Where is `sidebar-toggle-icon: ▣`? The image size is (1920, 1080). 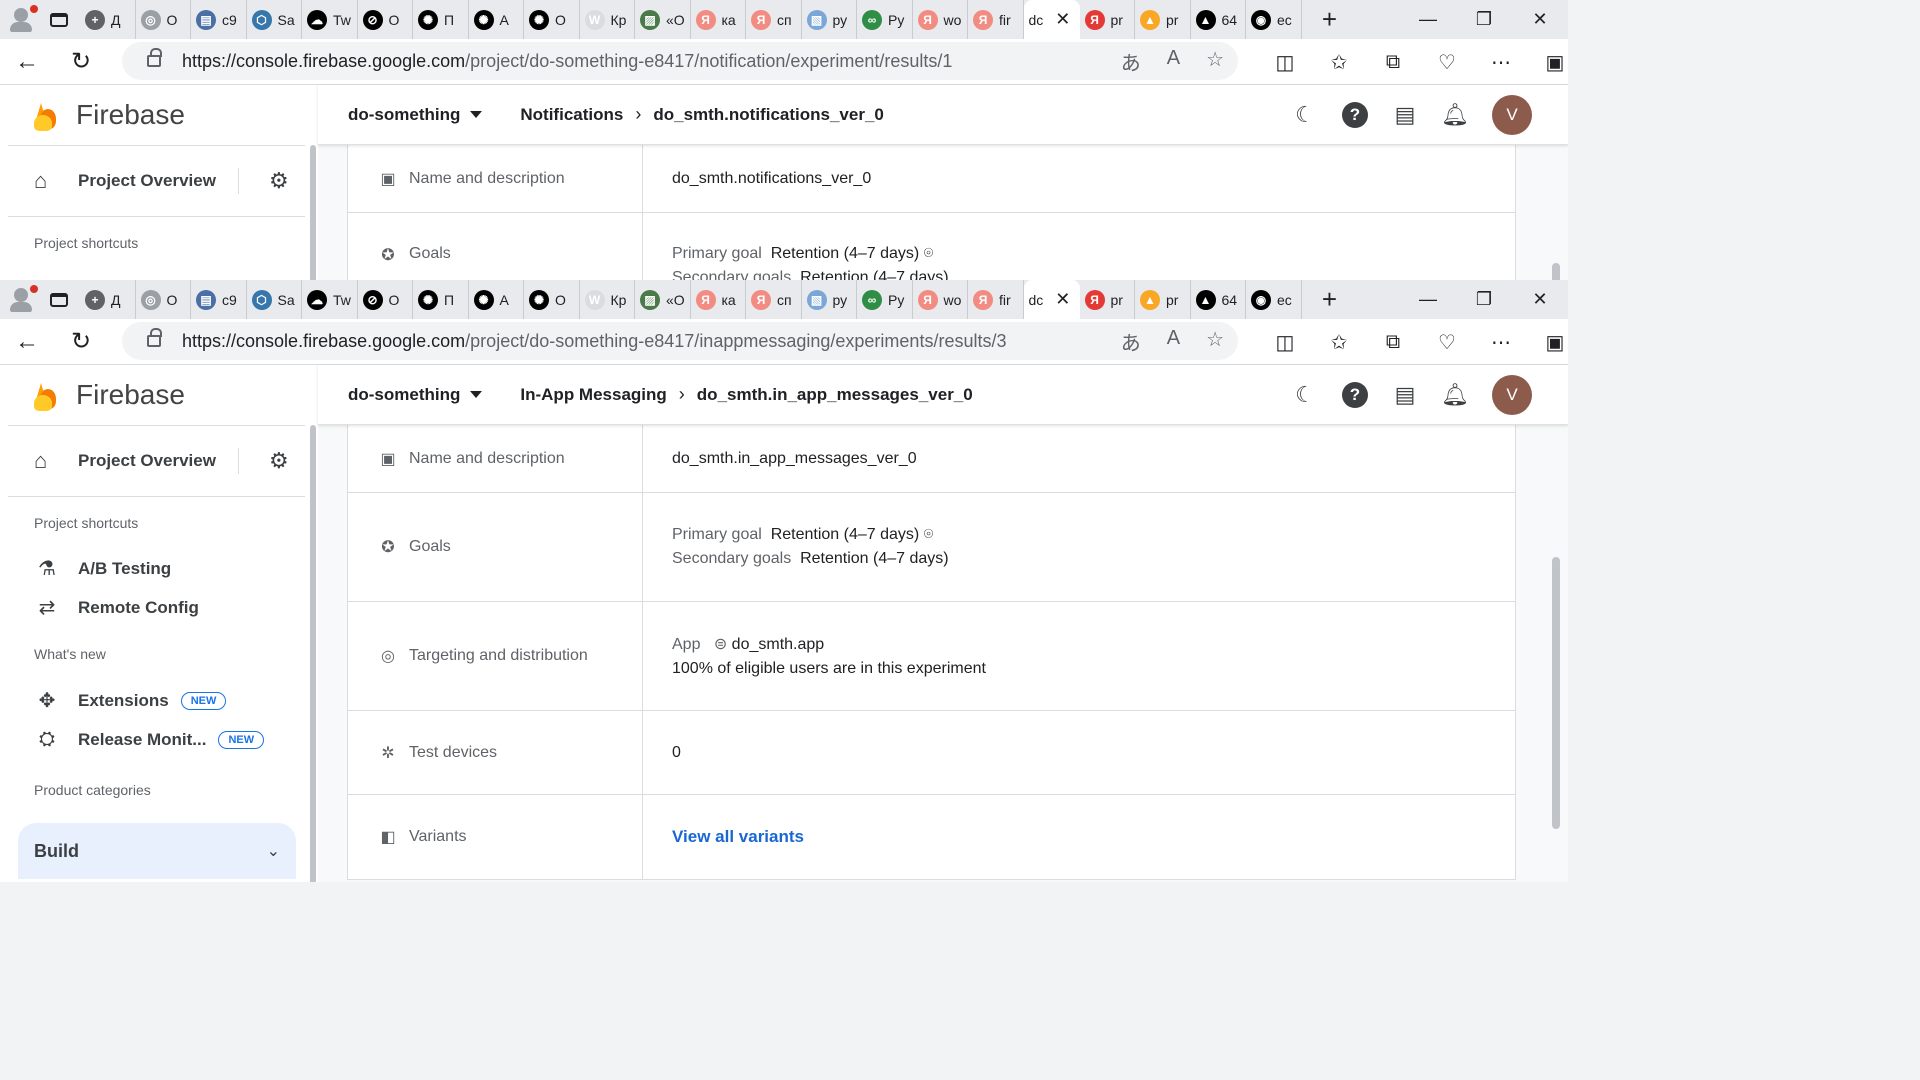
sidebar-toggle-icon: ▣ is located at coordinates (1548, 62).